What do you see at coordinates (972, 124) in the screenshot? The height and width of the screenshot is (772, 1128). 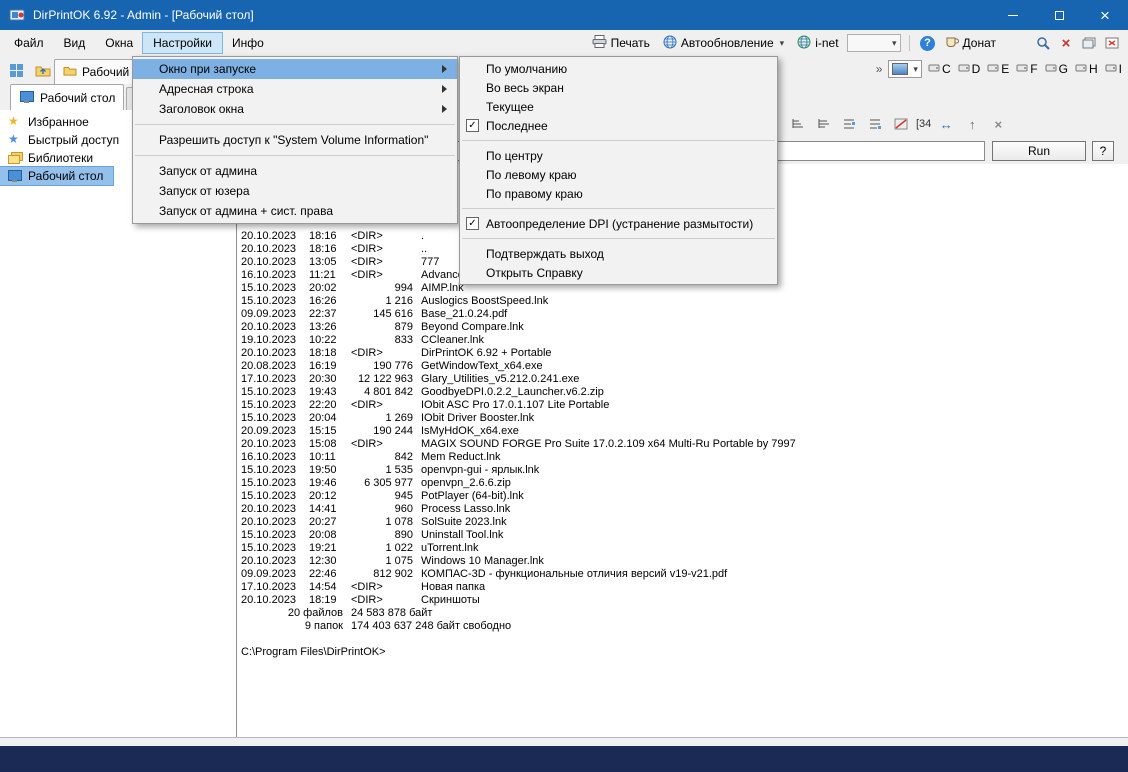 I see `up-arrow-icon: ↑` at bounding box center [972, 124].